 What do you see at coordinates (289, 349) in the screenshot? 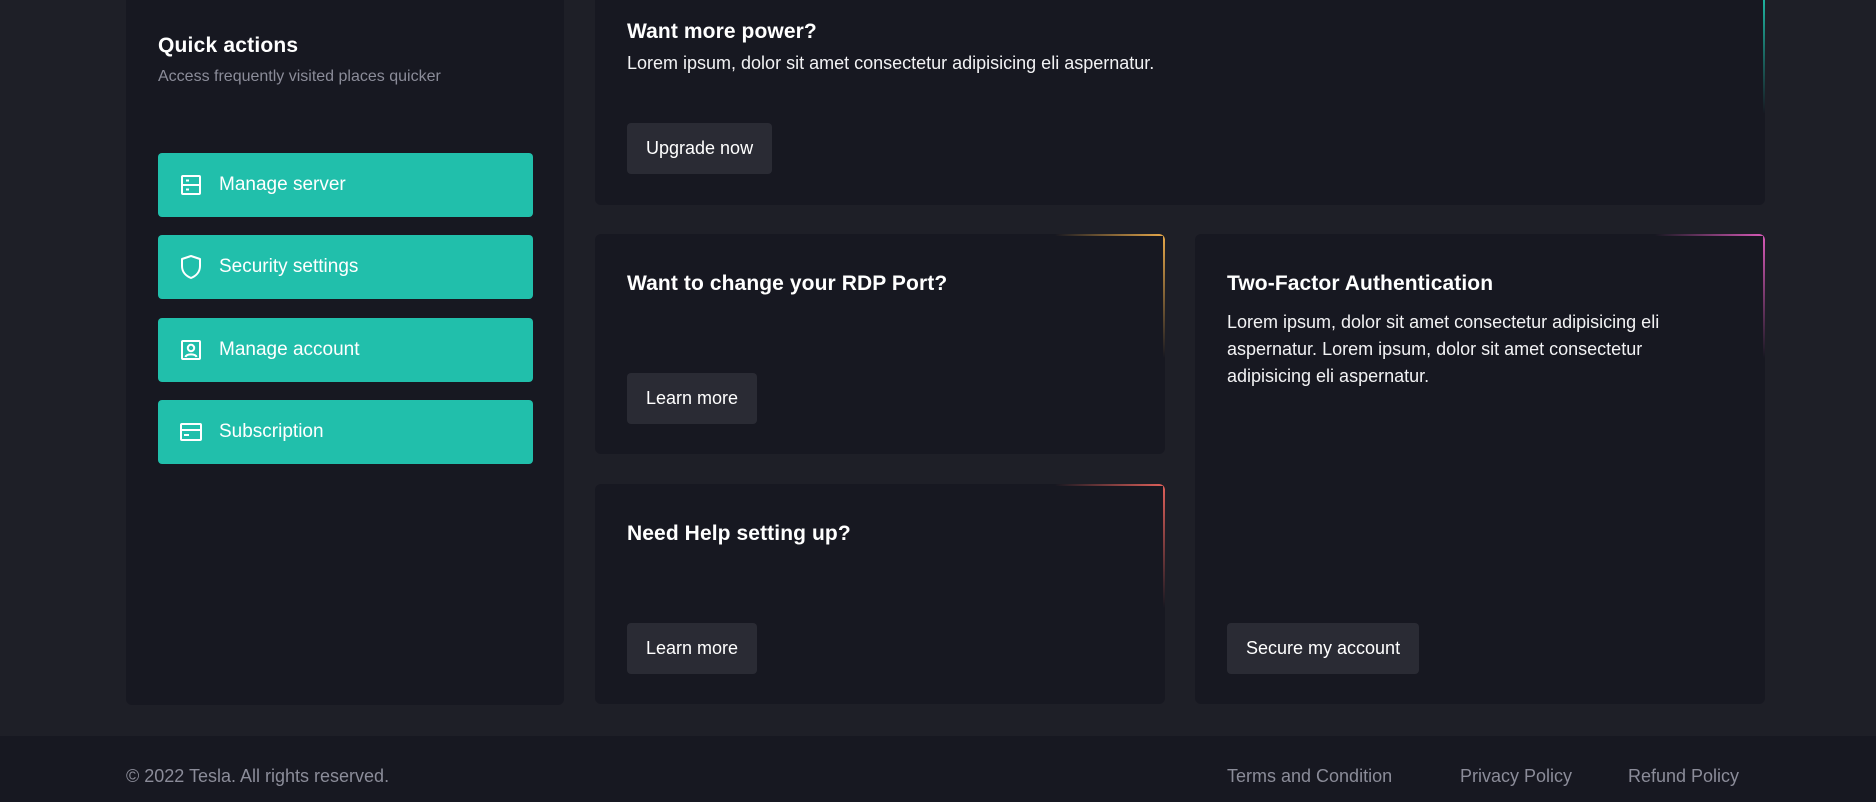
I see `manage-account-label: Manage account` at bounding box center [289, 349].